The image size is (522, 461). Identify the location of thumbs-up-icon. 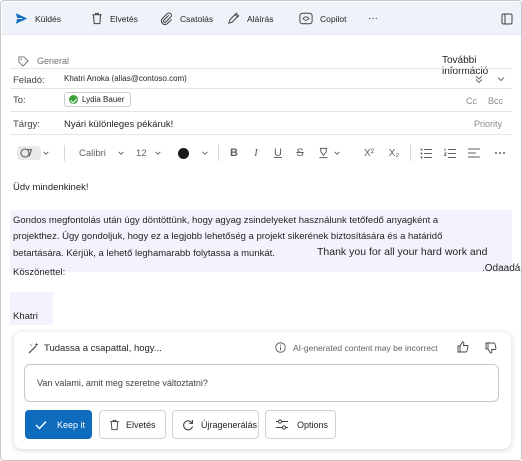
(463, 347).